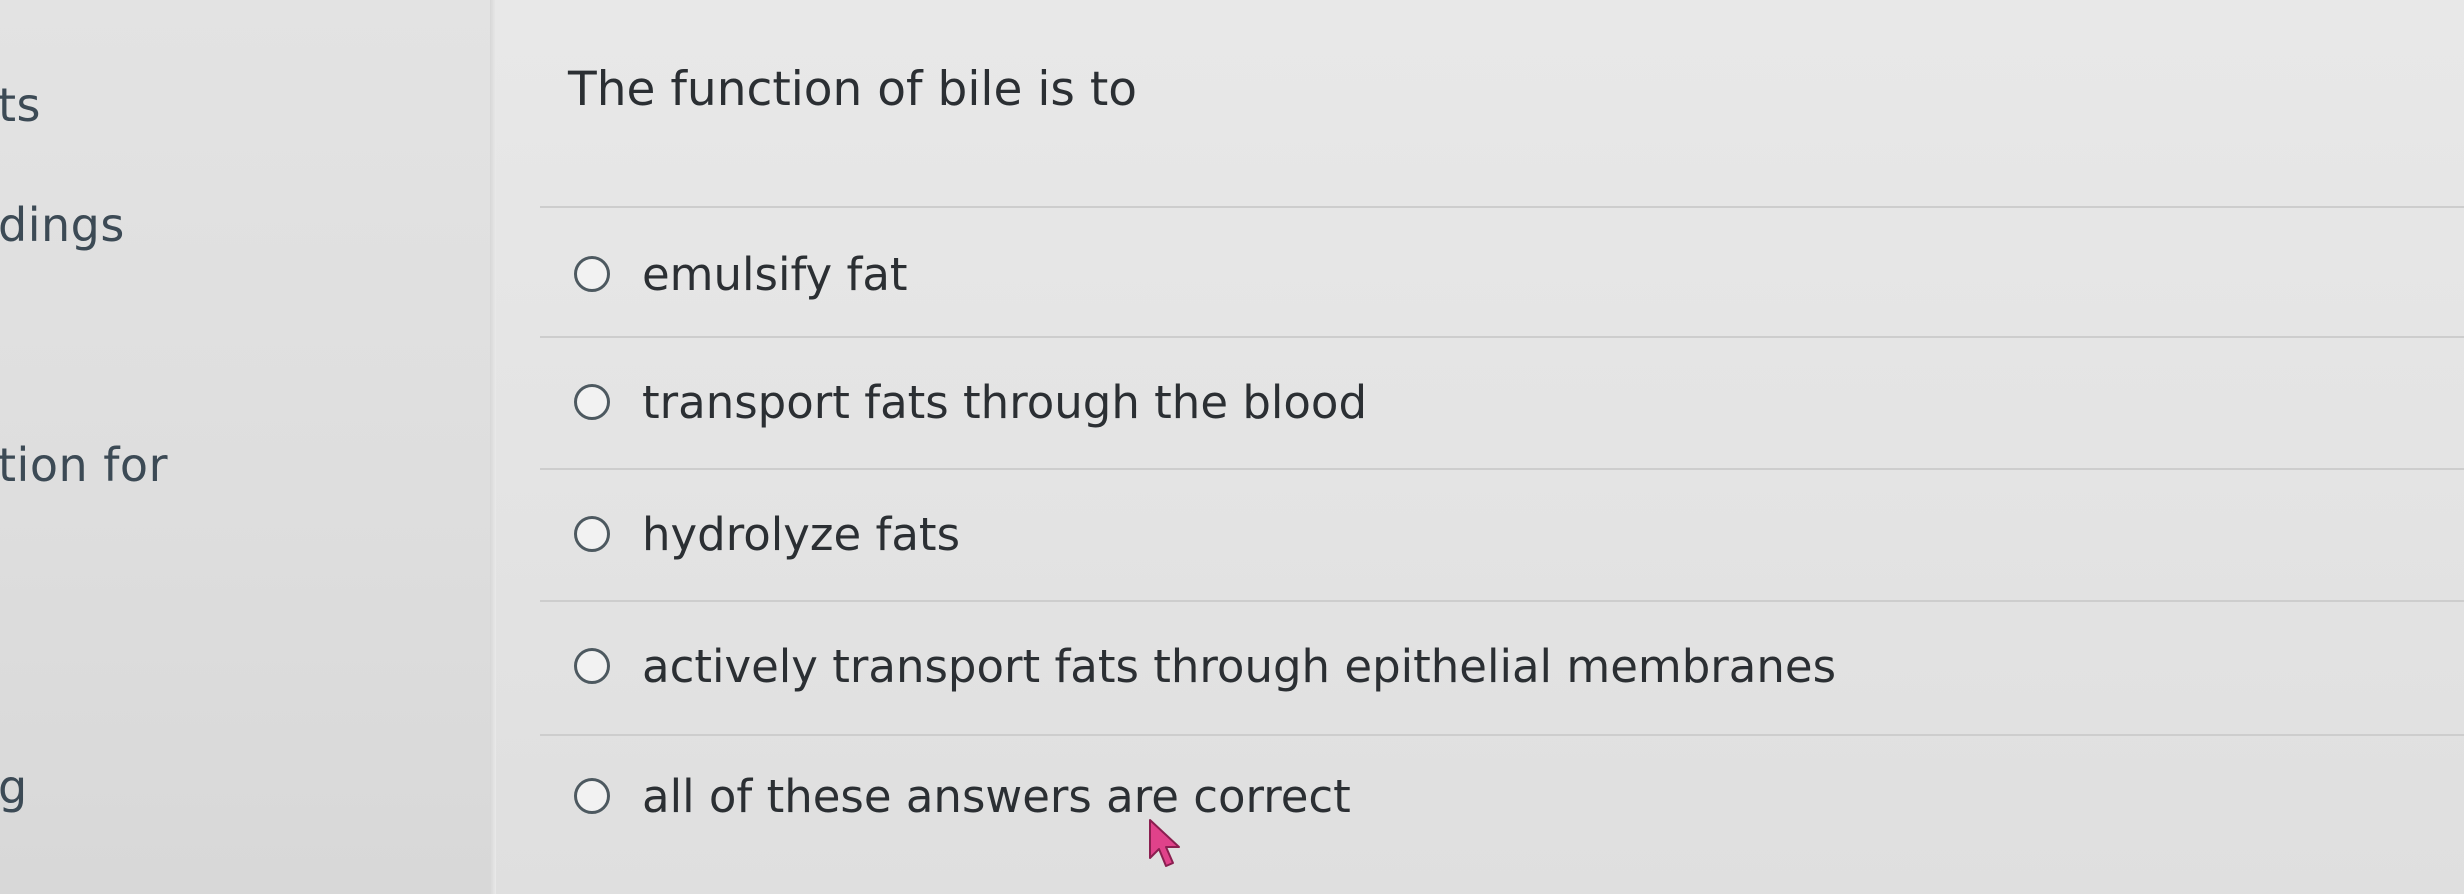  I want to click on sidebar-item-1: ts, so click(20, 105).